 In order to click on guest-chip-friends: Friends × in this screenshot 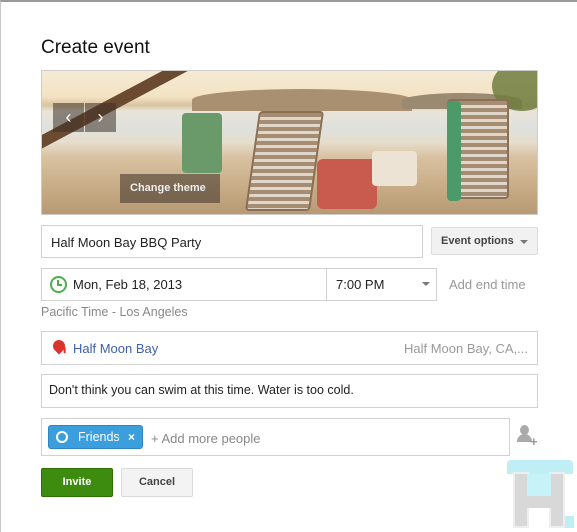, I will do `click(95, 437)`.